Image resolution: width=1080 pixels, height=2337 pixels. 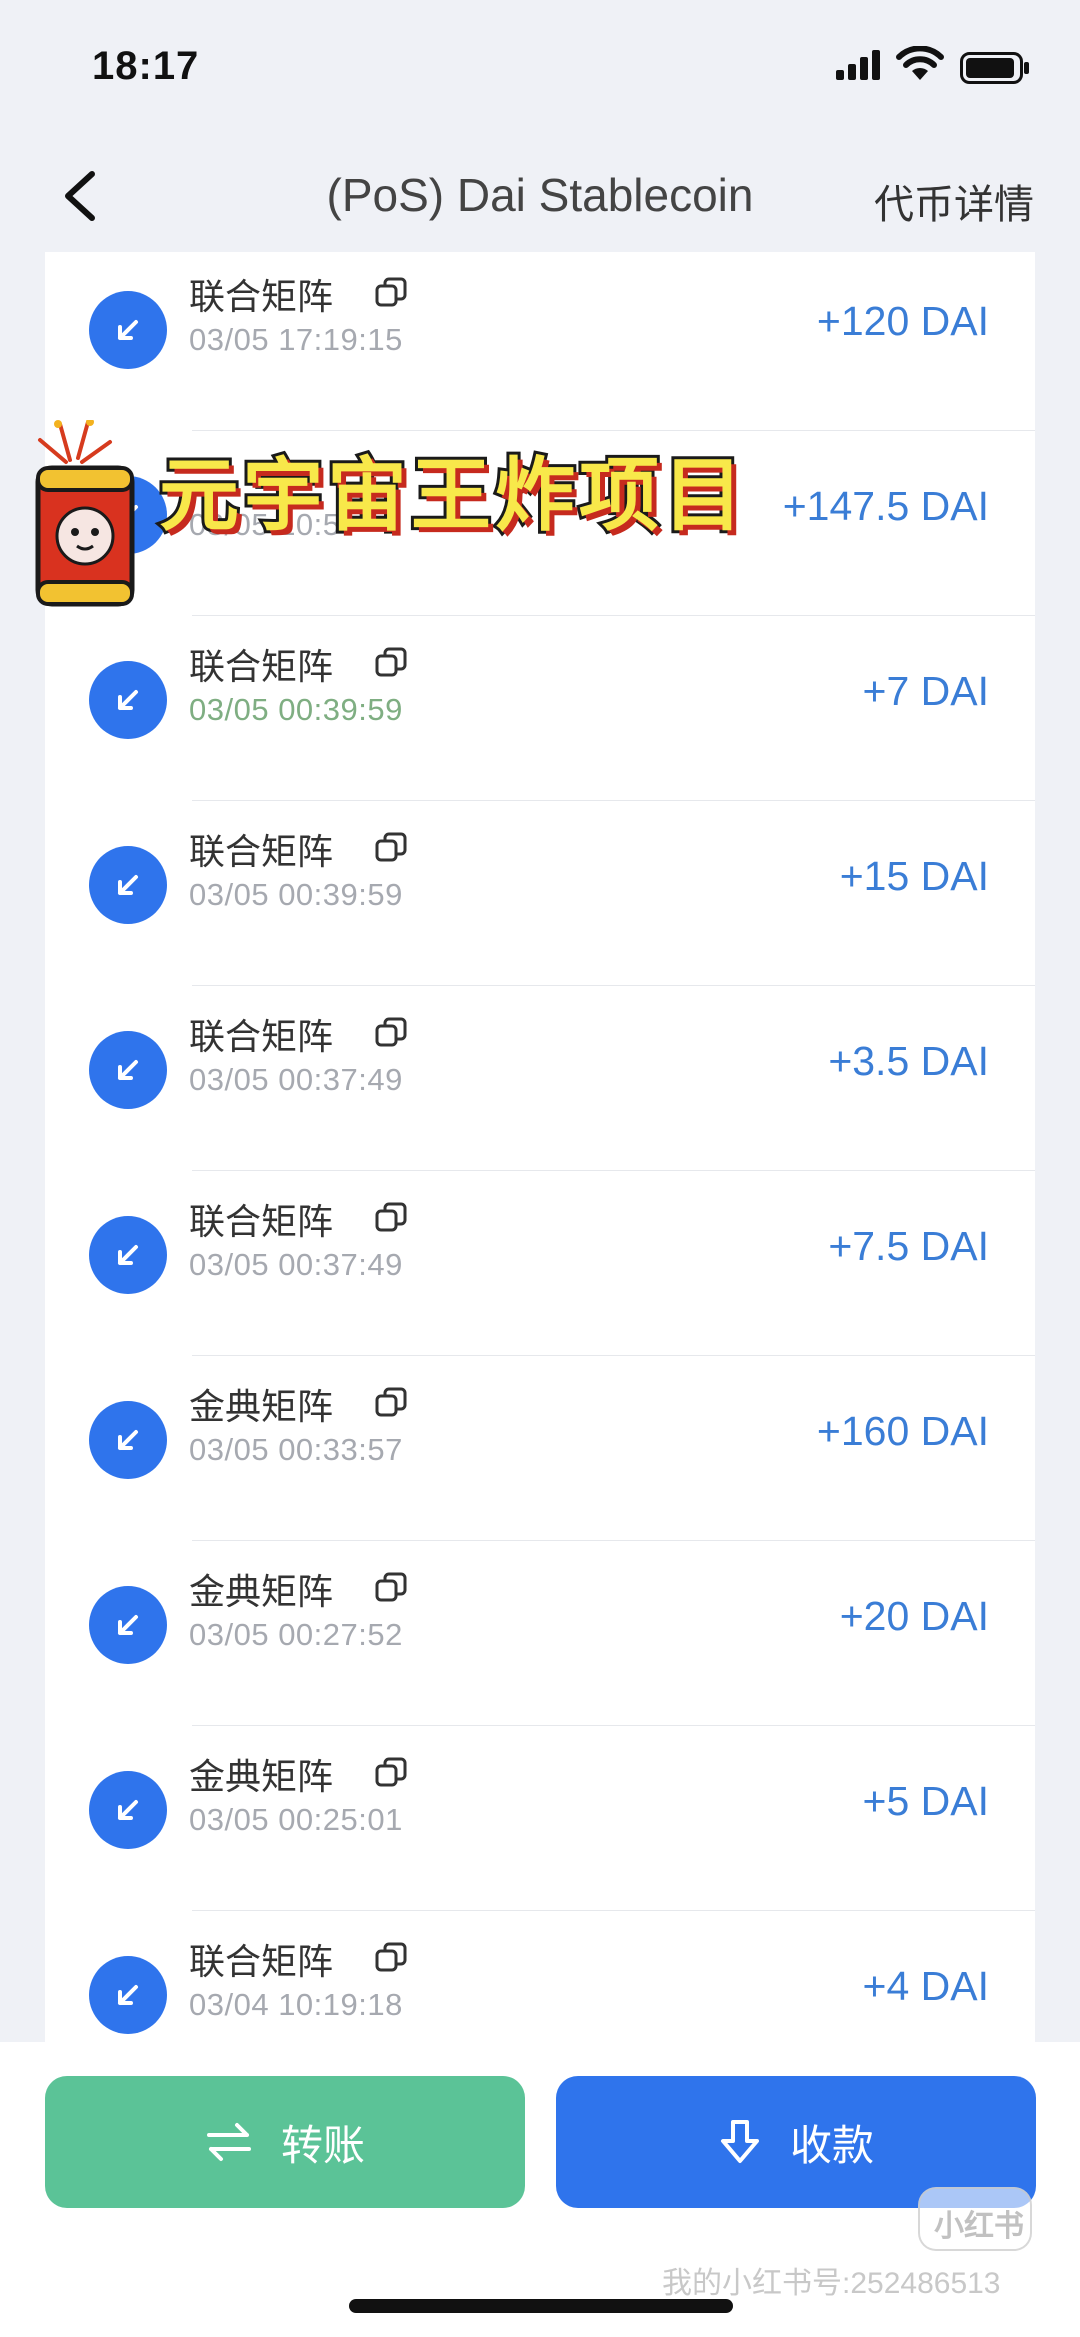 I want to click on transaction-amount: +15 DAI, so click(x=914, y=876).